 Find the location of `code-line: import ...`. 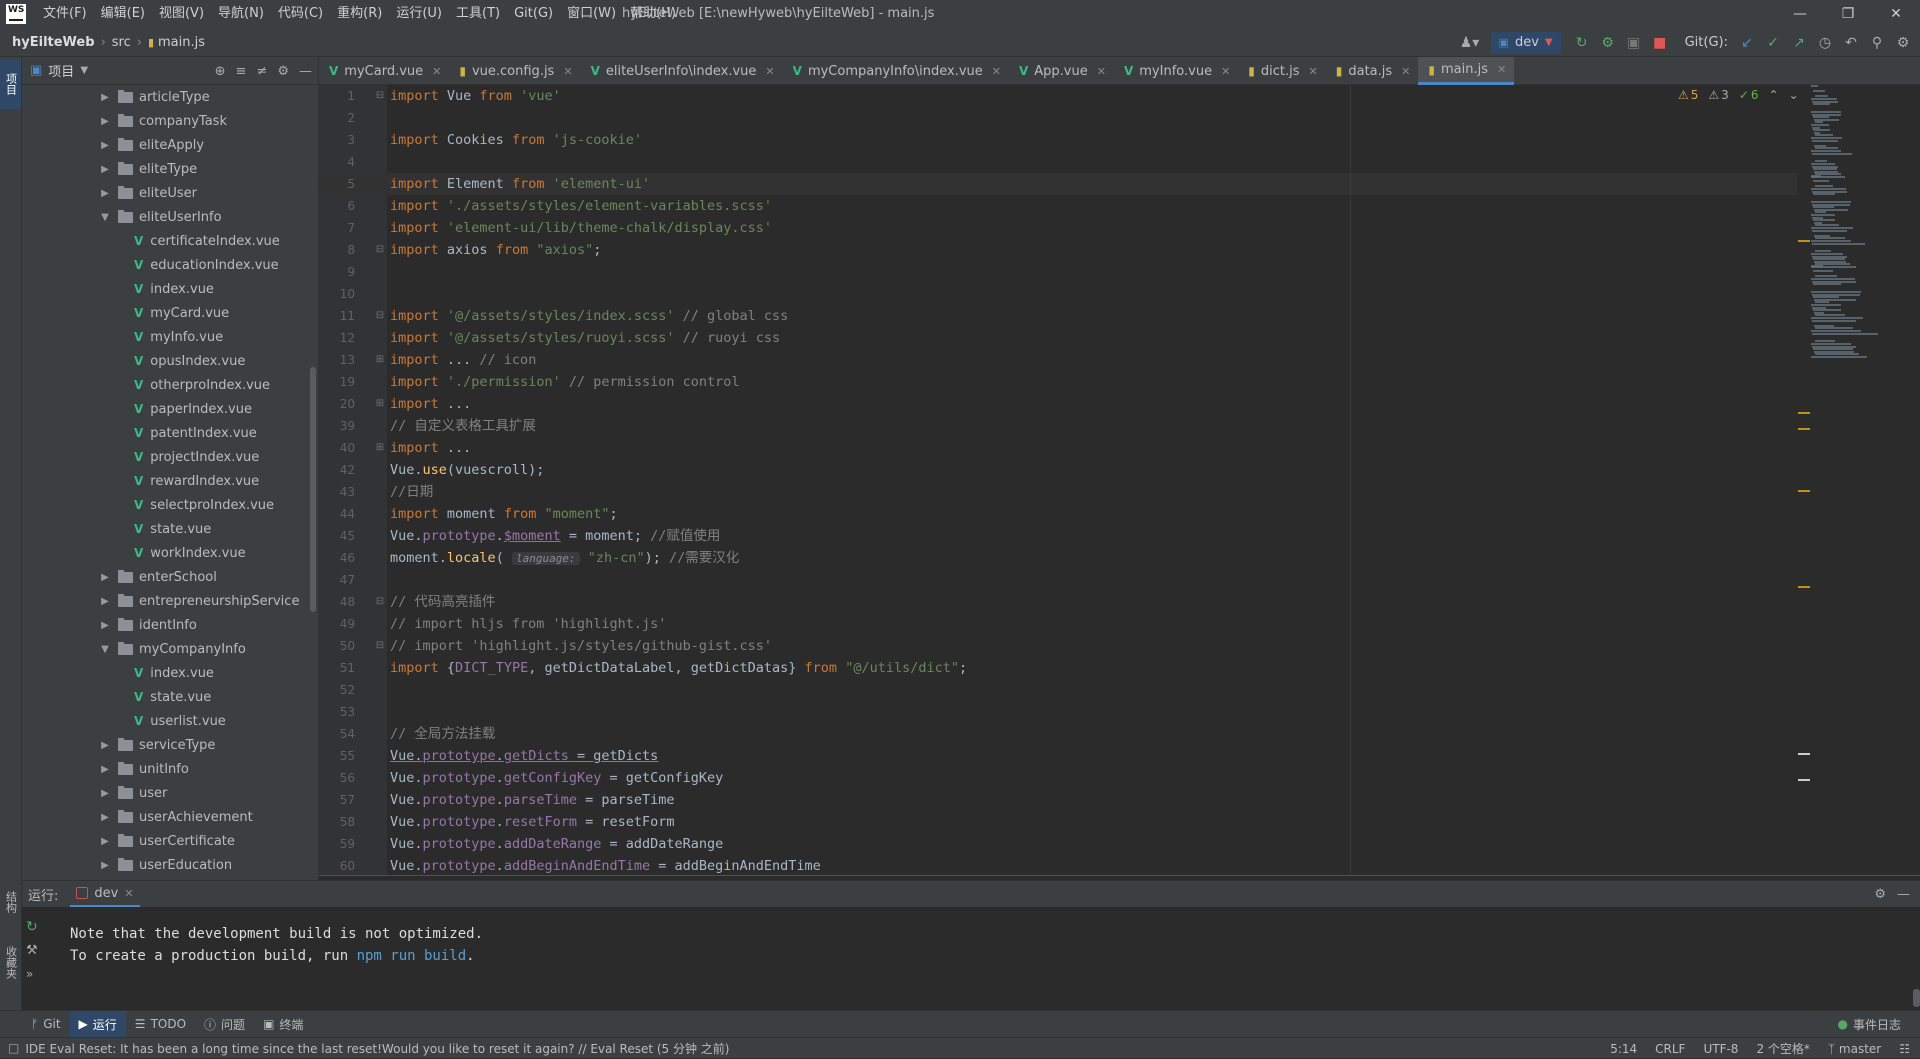

code-line: import ... is located at coordinates (1092, 448).